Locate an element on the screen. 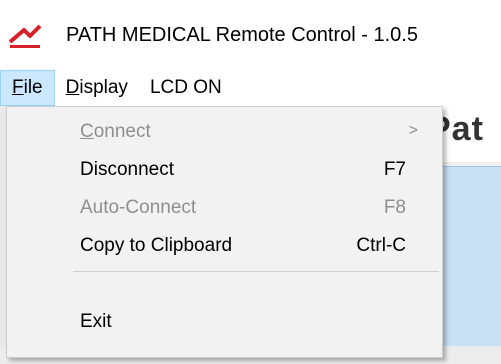  menu-item-connect-label: onnect is located at coordinates (122, 131).